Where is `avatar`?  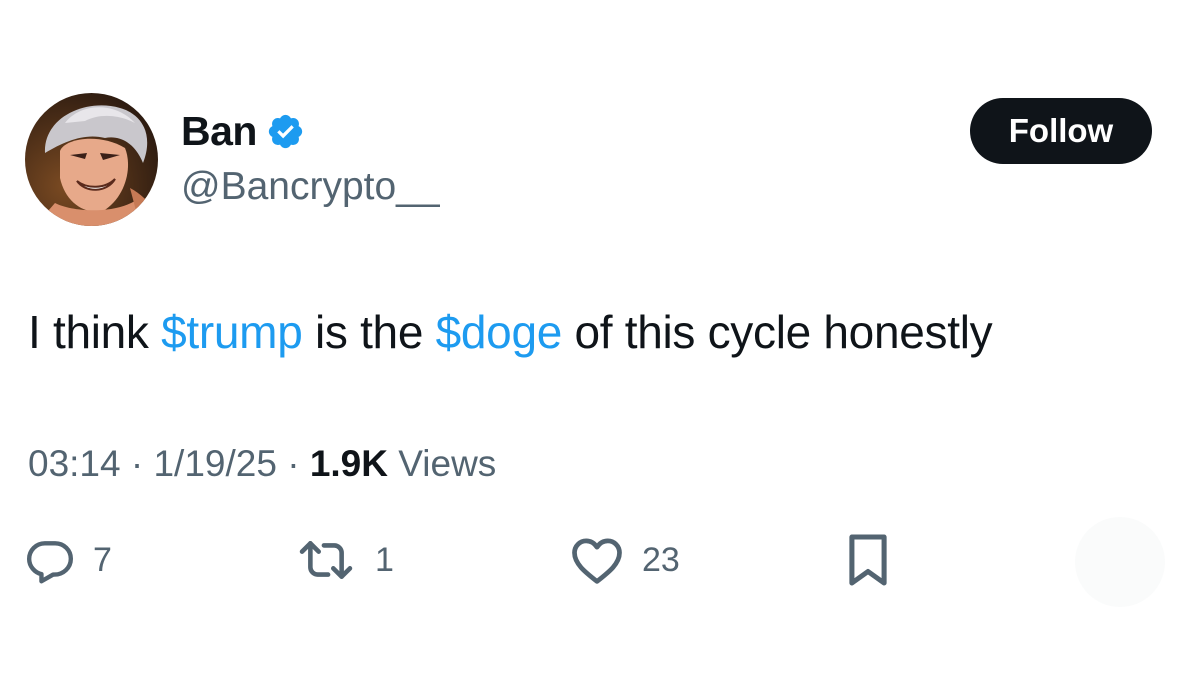
avatar is located at coordinates (91, 159).